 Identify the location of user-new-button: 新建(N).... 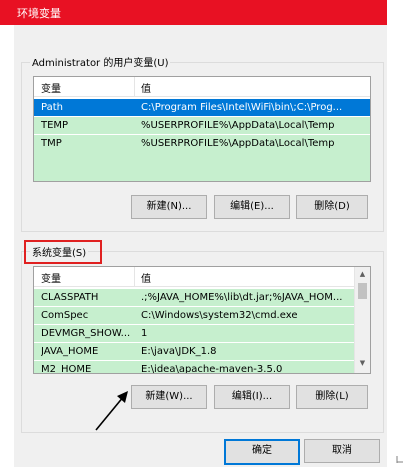
(169, 207).